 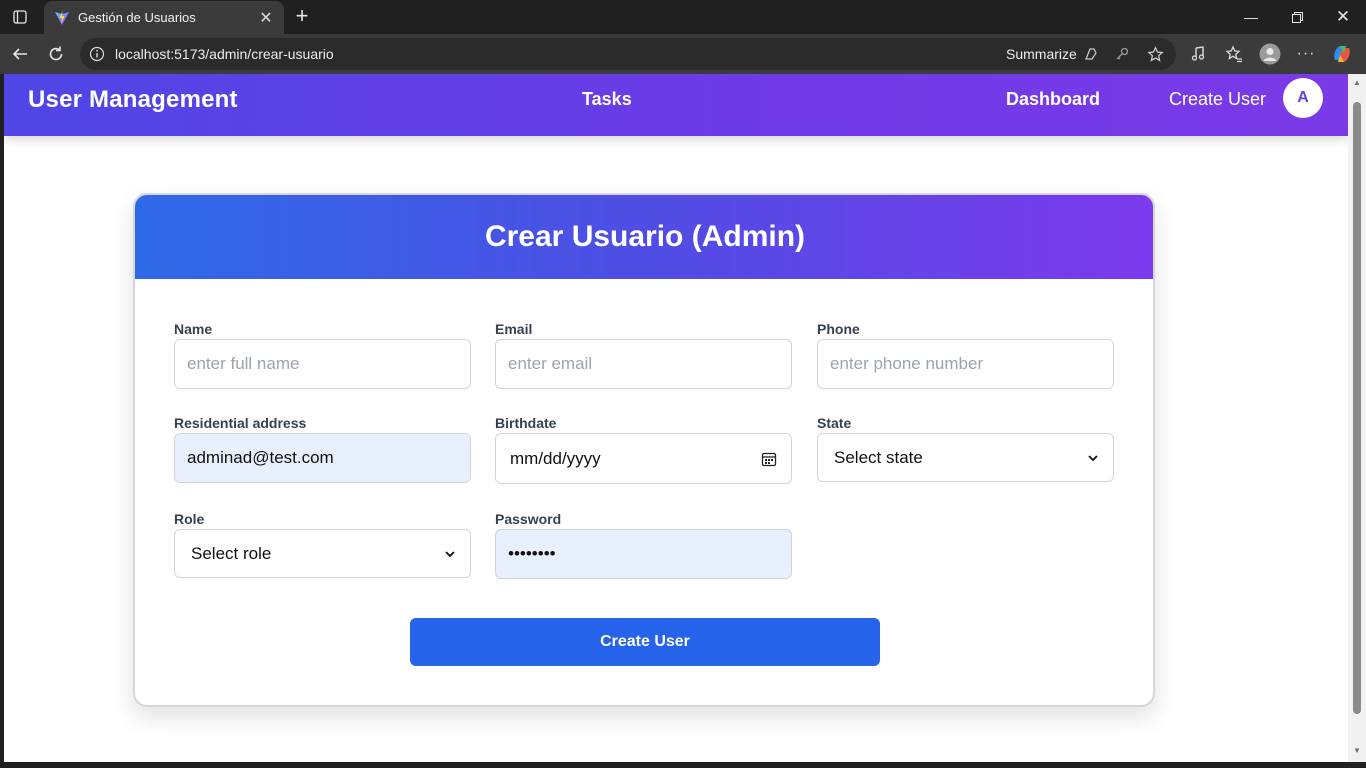 I want to click on phone-input, so click(x=965, y=364).